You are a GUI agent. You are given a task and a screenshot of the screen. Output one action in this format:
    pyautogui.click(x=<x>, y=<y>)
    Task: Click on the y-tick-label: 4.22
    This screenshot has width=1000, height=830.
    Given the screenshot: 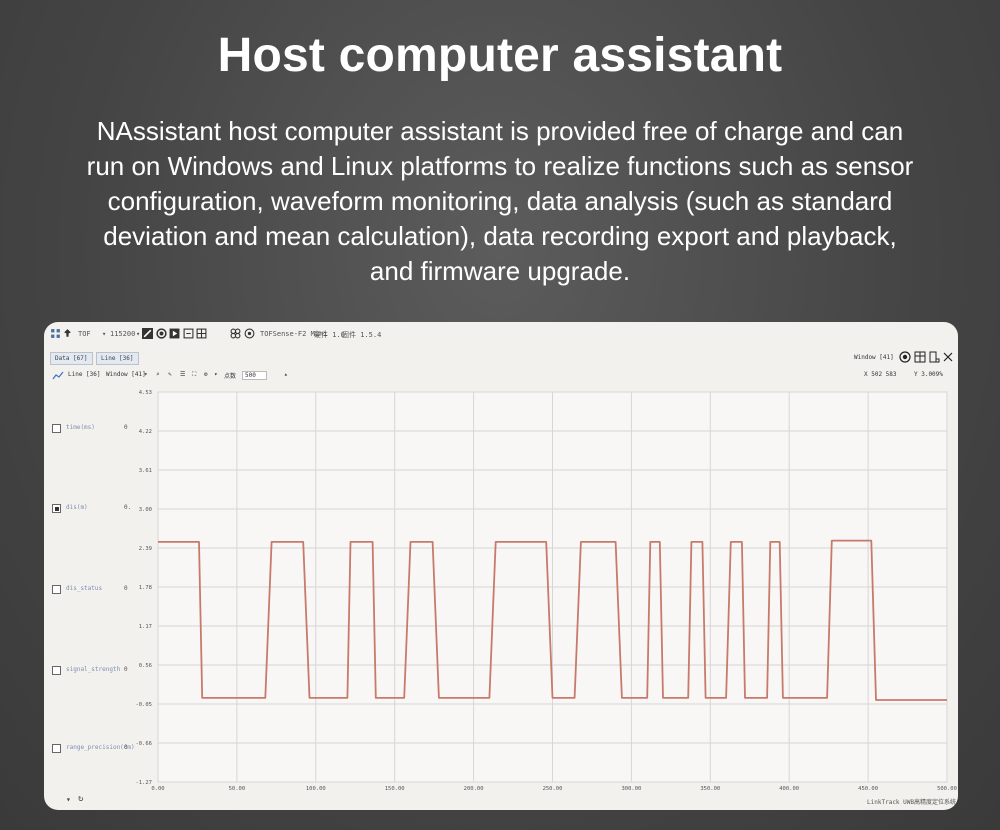 What is the action you would take?
    pyautogui.click(x=145, y=432)
    